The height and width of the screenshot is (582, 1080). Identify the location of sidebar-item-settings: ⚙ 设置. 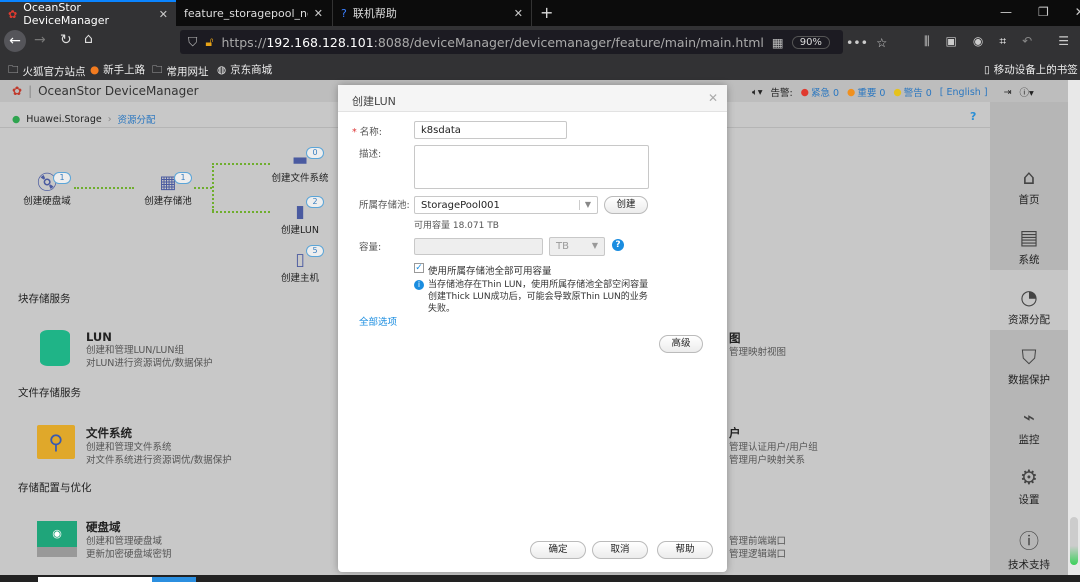
(1029, 486).